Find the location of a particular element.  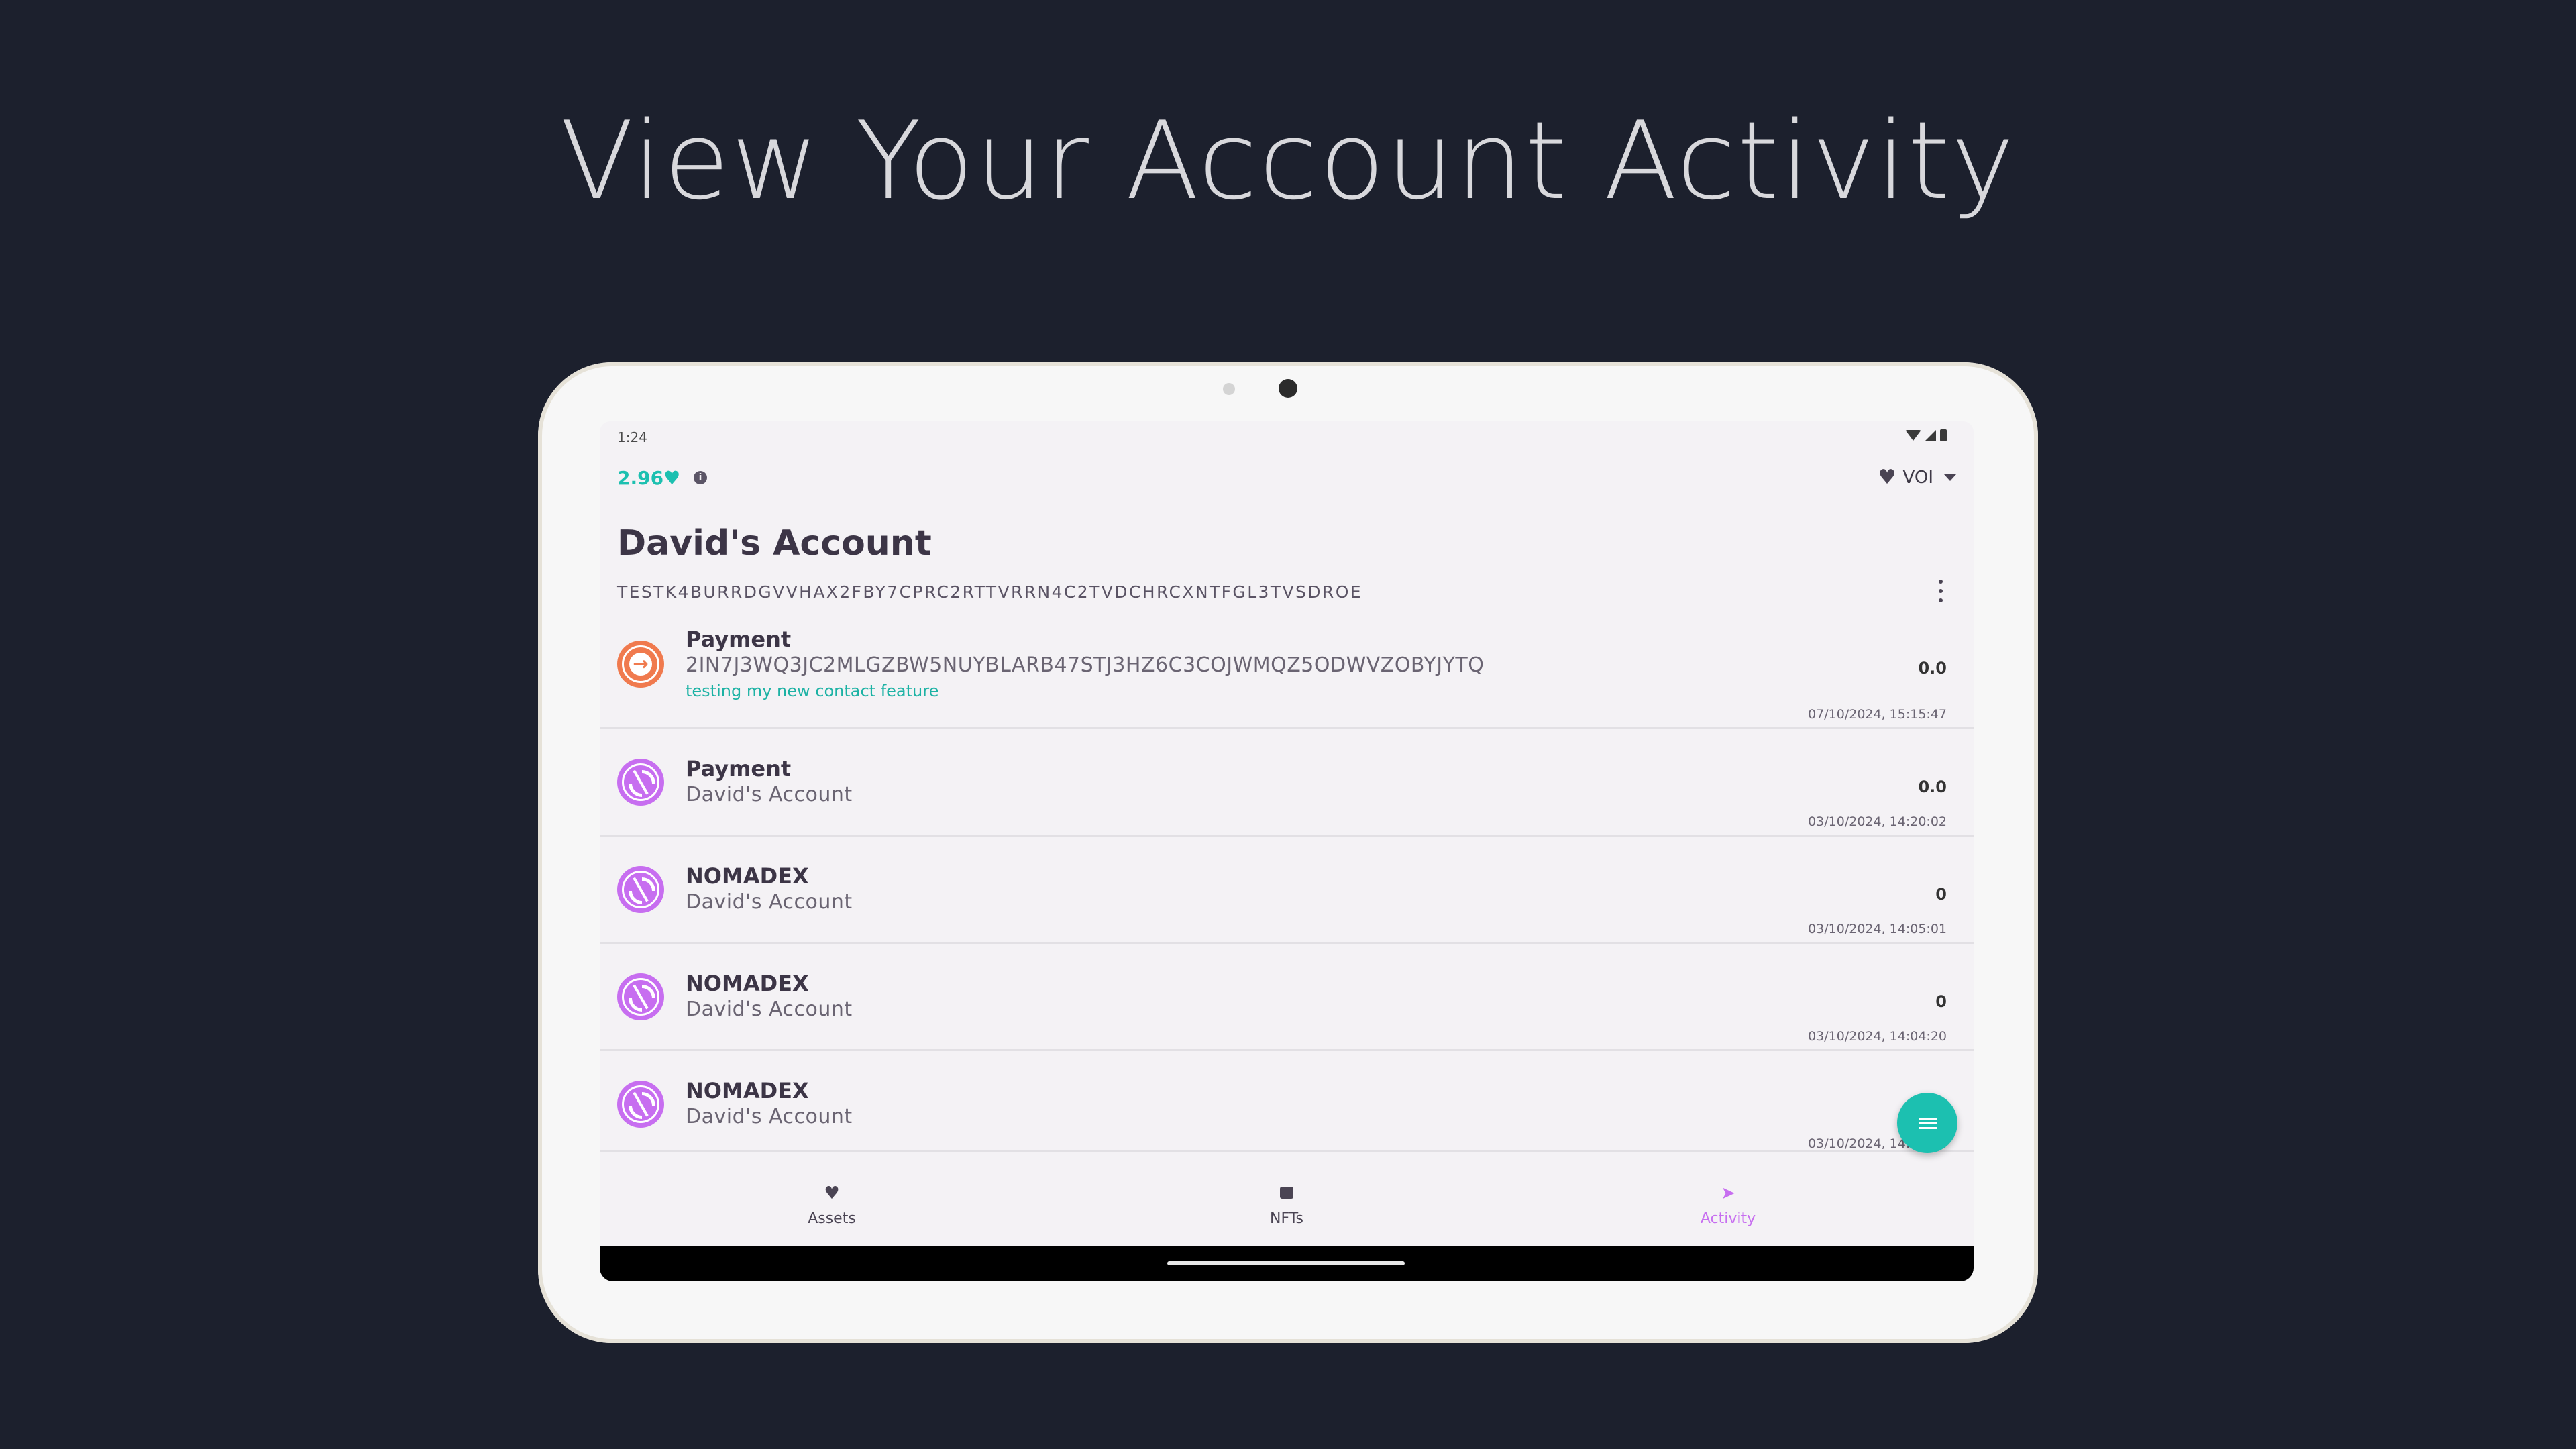

system-gesture-bar is located at coordinates (1287, 1263).